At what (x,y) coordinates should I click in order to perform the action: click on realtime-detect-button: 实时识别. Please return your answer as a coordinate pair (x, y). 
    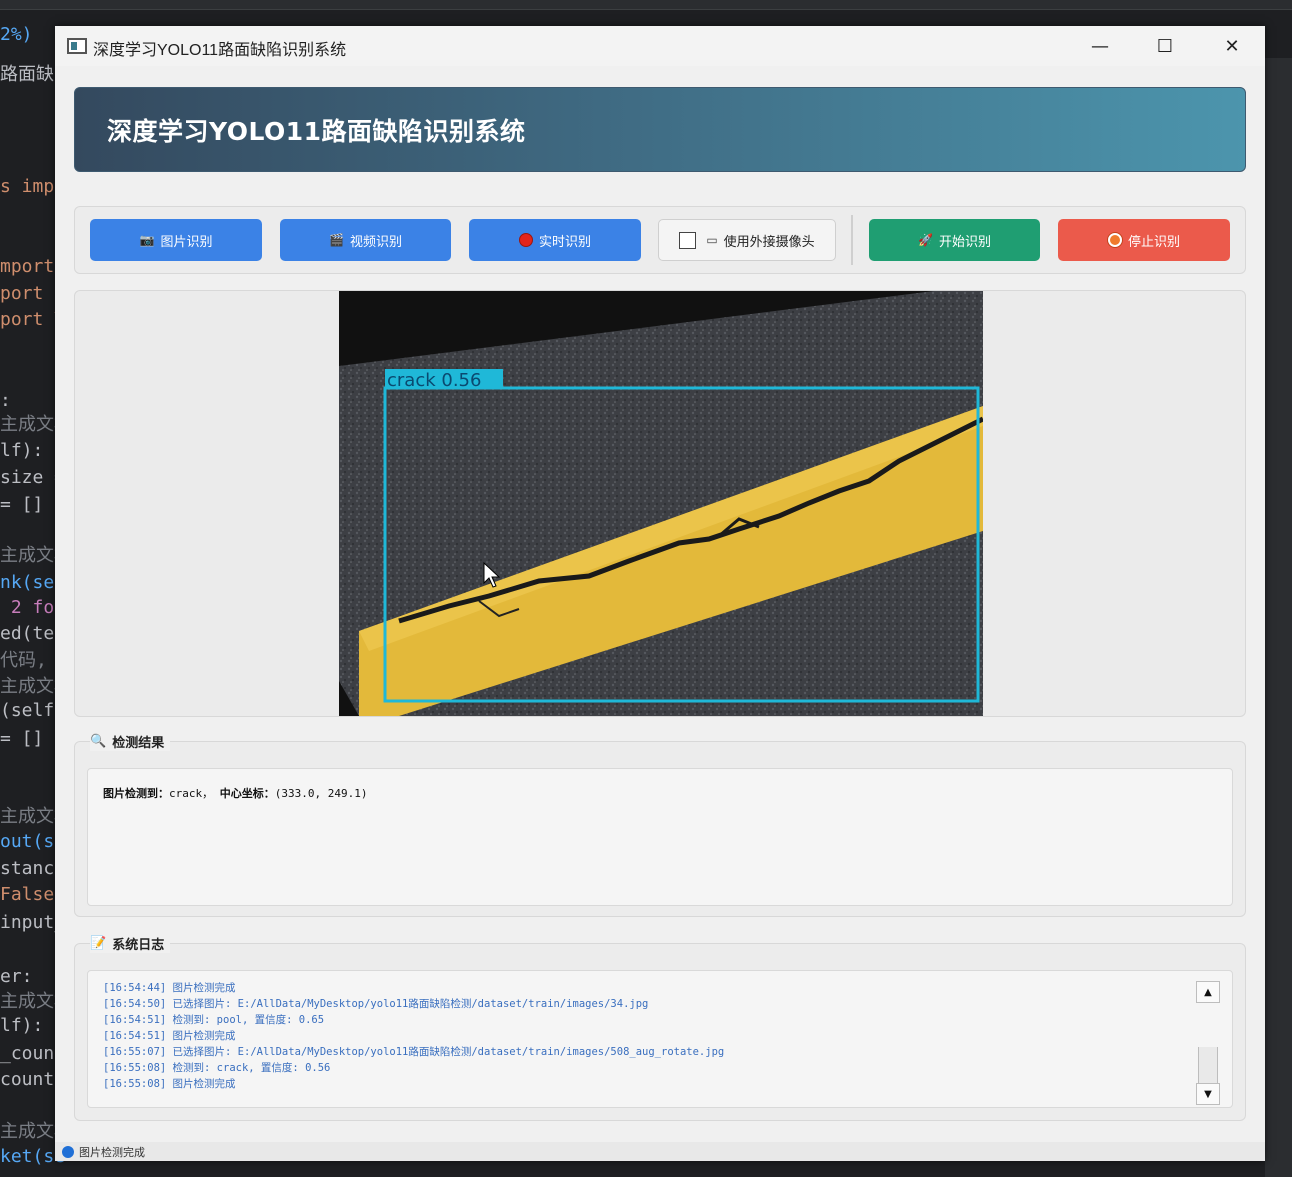
    Looking at the image, I should click on (555, 240).